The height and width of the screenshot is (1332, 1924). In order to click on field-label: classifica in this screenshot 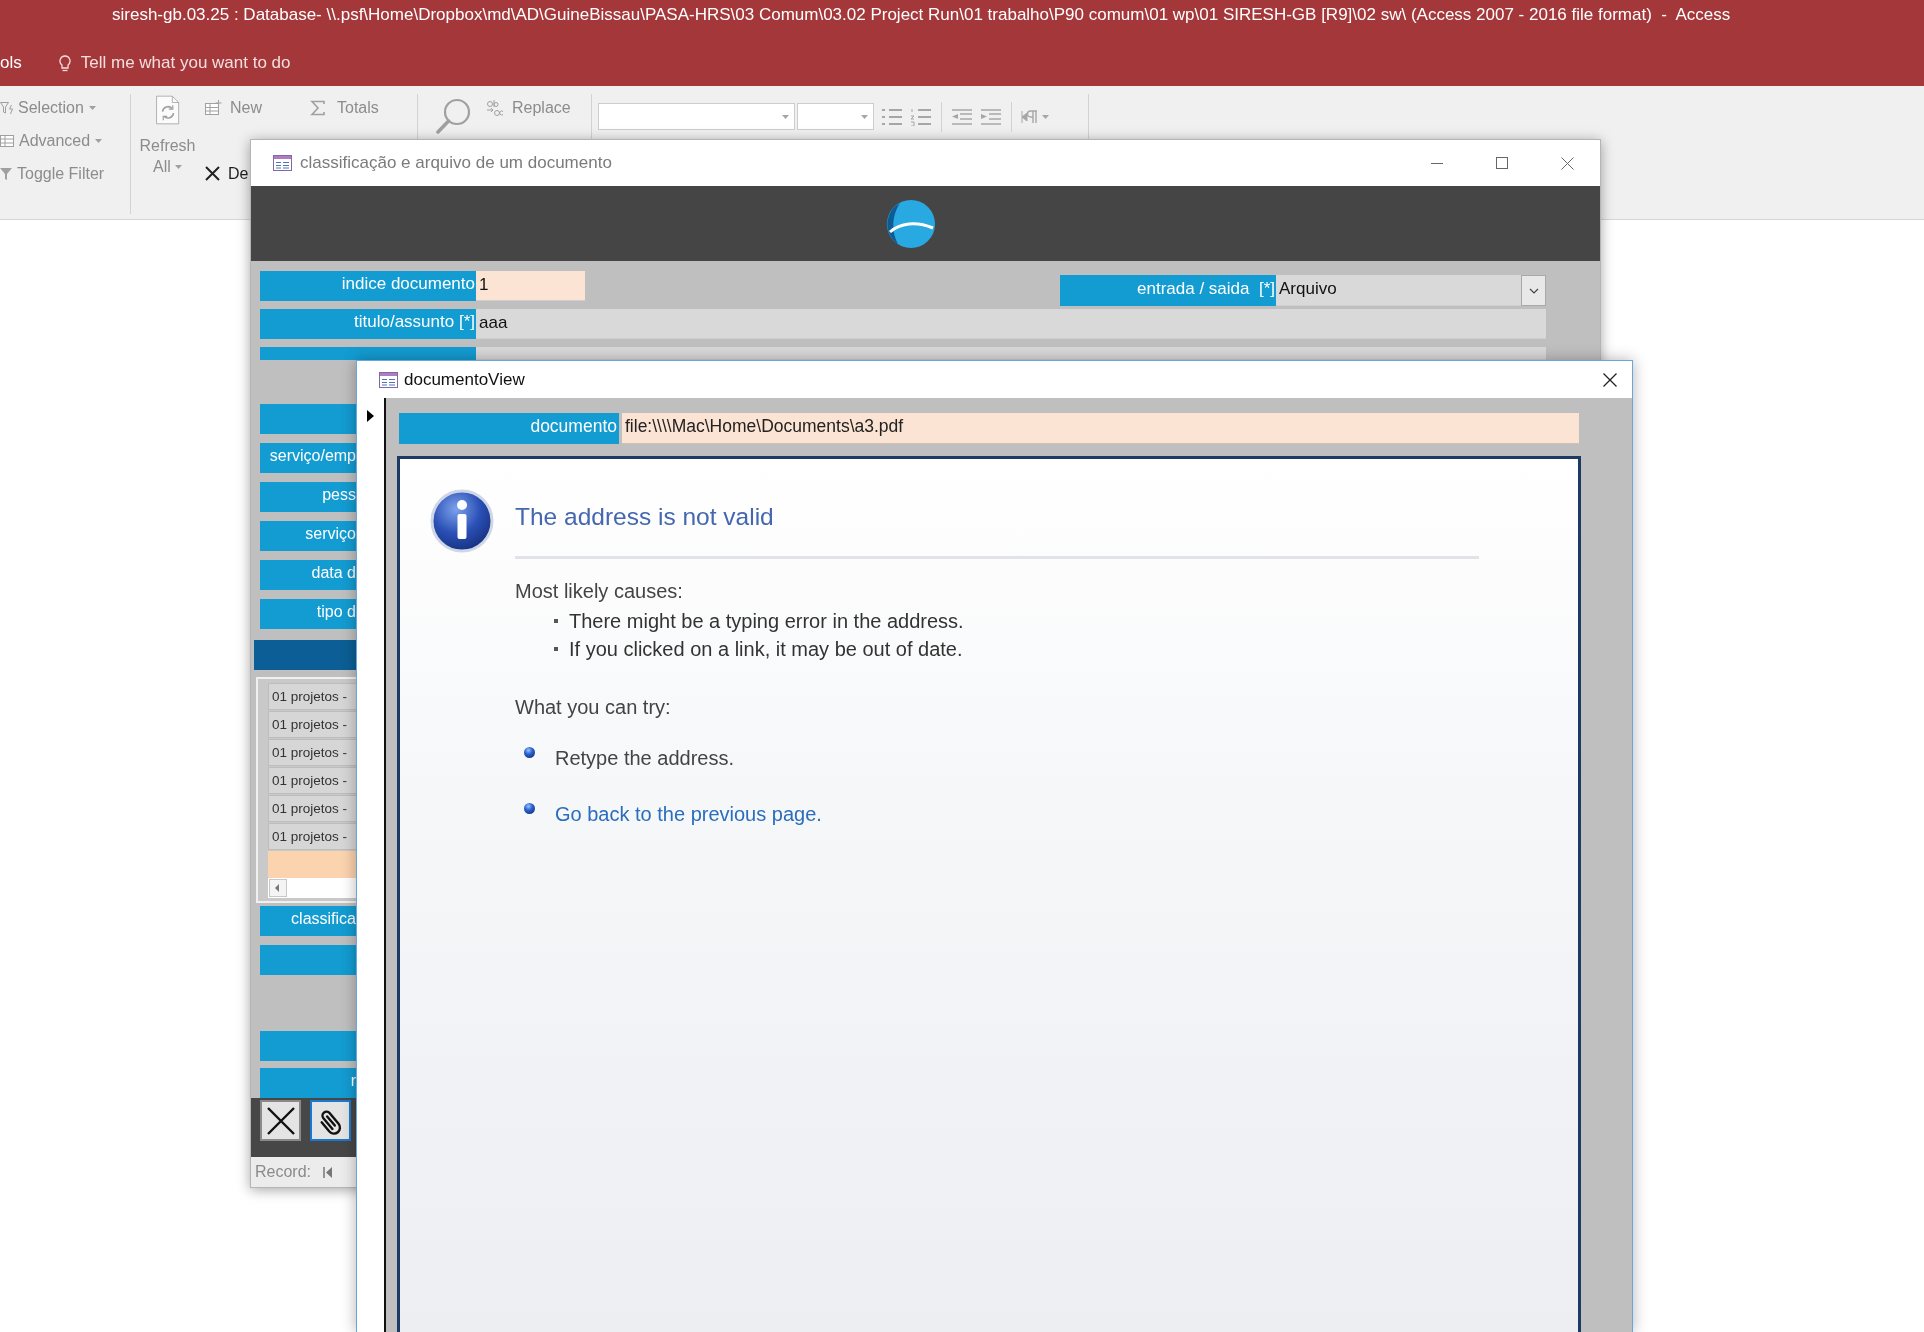, I will do `click(308, 921)`.